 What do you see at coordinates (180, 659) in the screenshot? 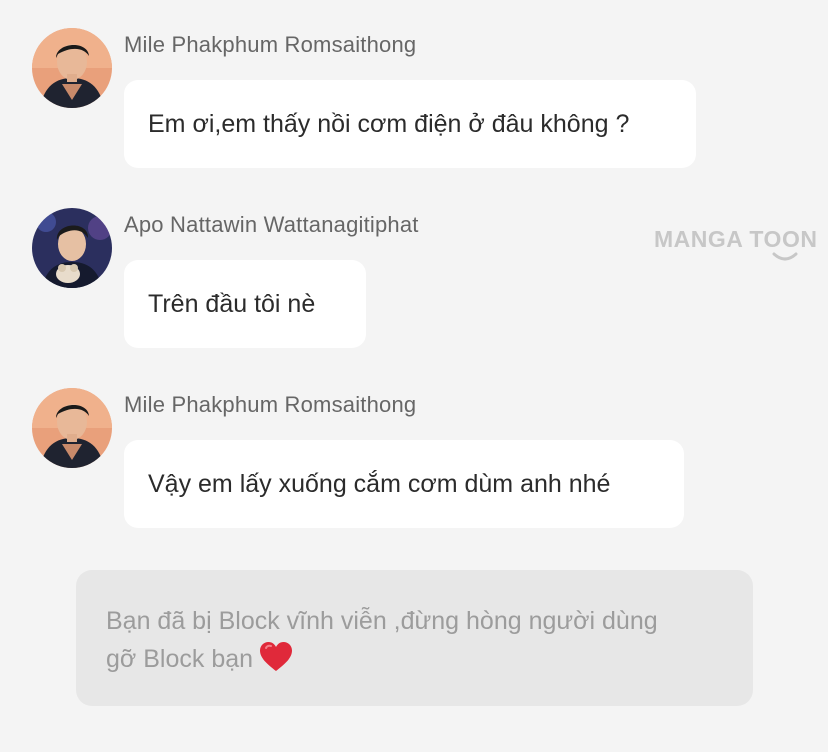
I see `notice-line-2-text: gỡ Block bạn` at bounding box center [180, 659].